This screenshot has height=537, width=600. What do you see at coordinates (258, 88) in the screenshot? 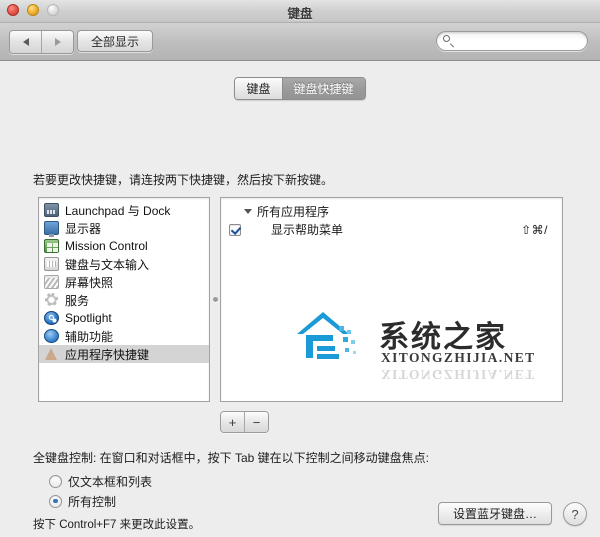
I see `tab-keyboard: 键盘` at bounding box center [258, 88].